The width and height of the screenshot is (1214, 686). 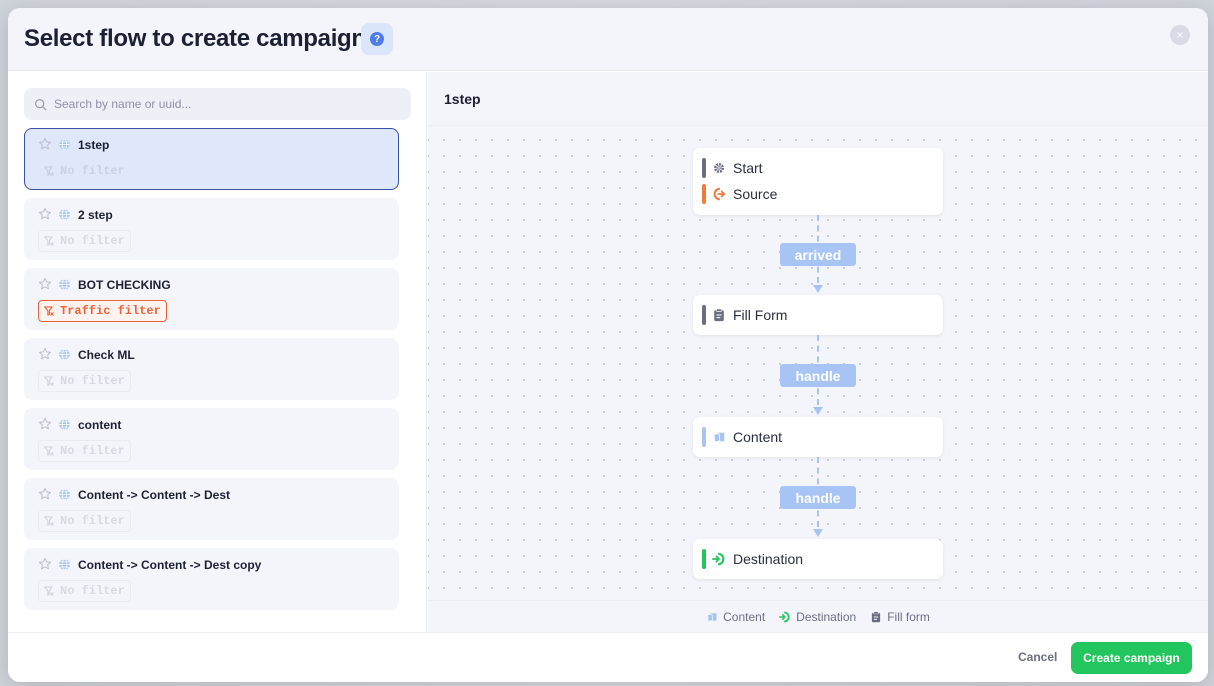 I want to click on content-bar, so click(x=704, y=437).